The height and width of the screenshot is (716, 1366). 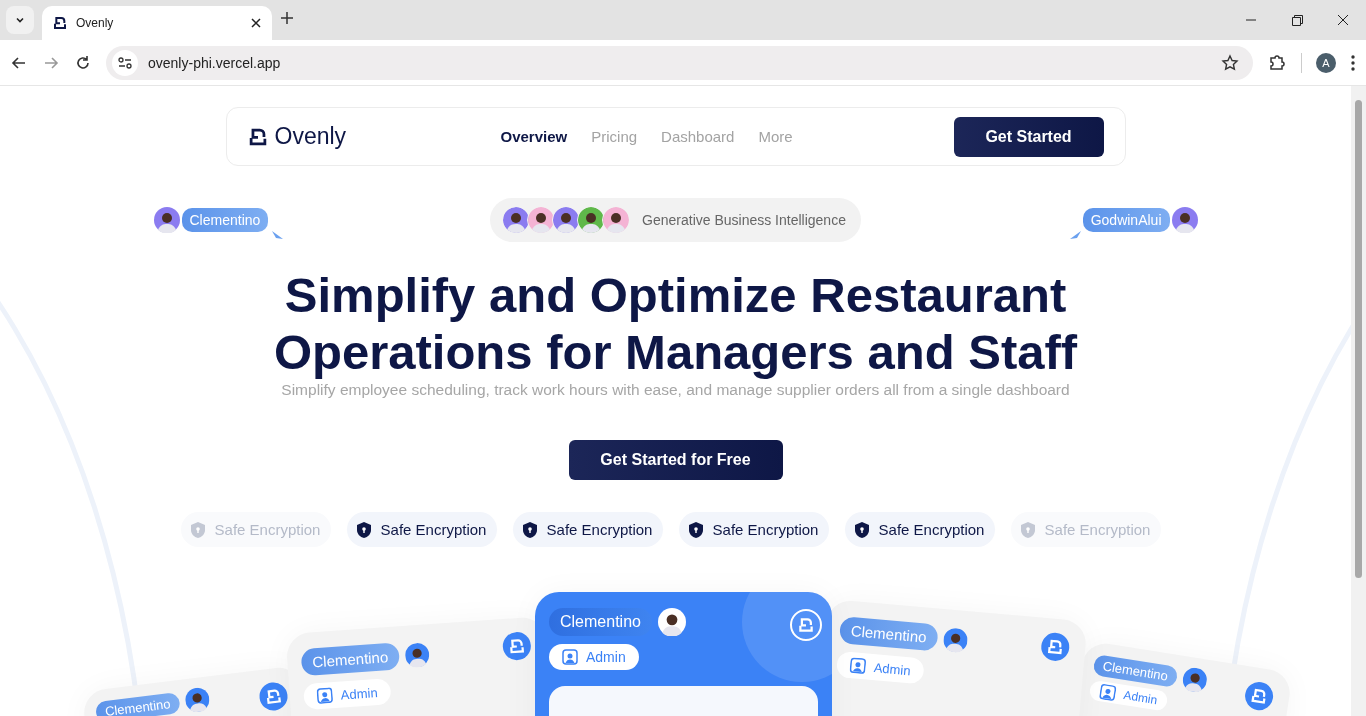 I want to click on site-settings-icon, so click(x=125, y=63).